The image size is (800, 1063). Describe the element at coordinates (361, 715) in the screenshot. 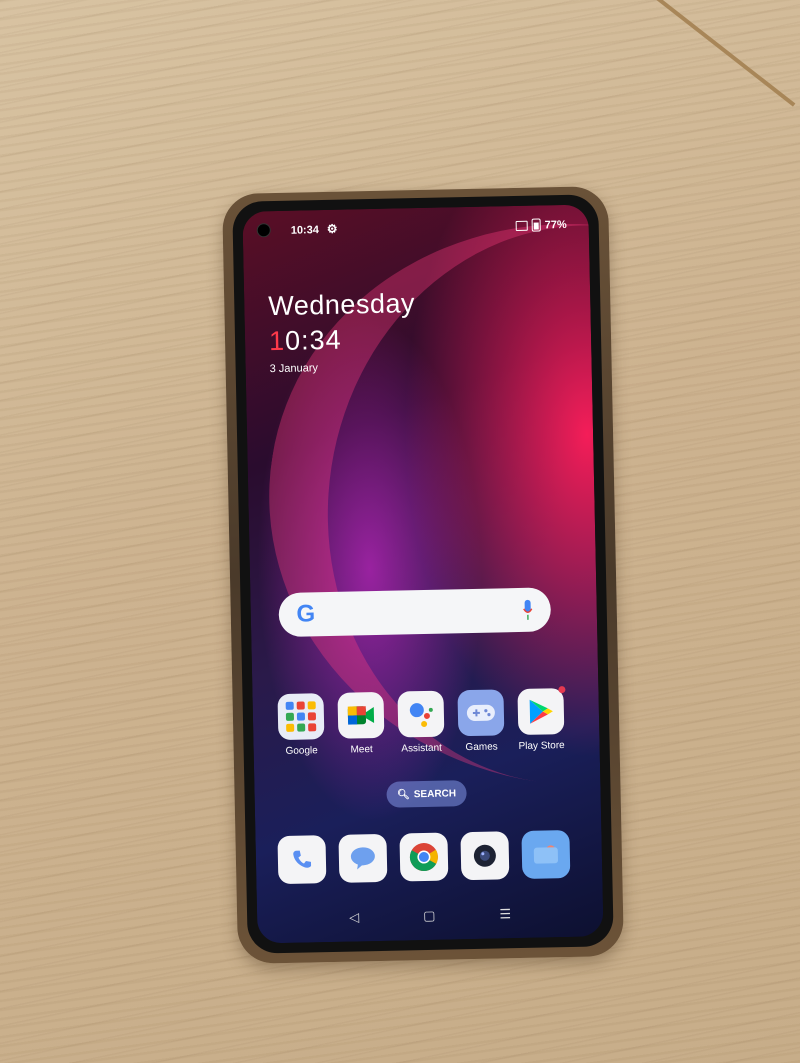

I see `meet-icon` at that location.